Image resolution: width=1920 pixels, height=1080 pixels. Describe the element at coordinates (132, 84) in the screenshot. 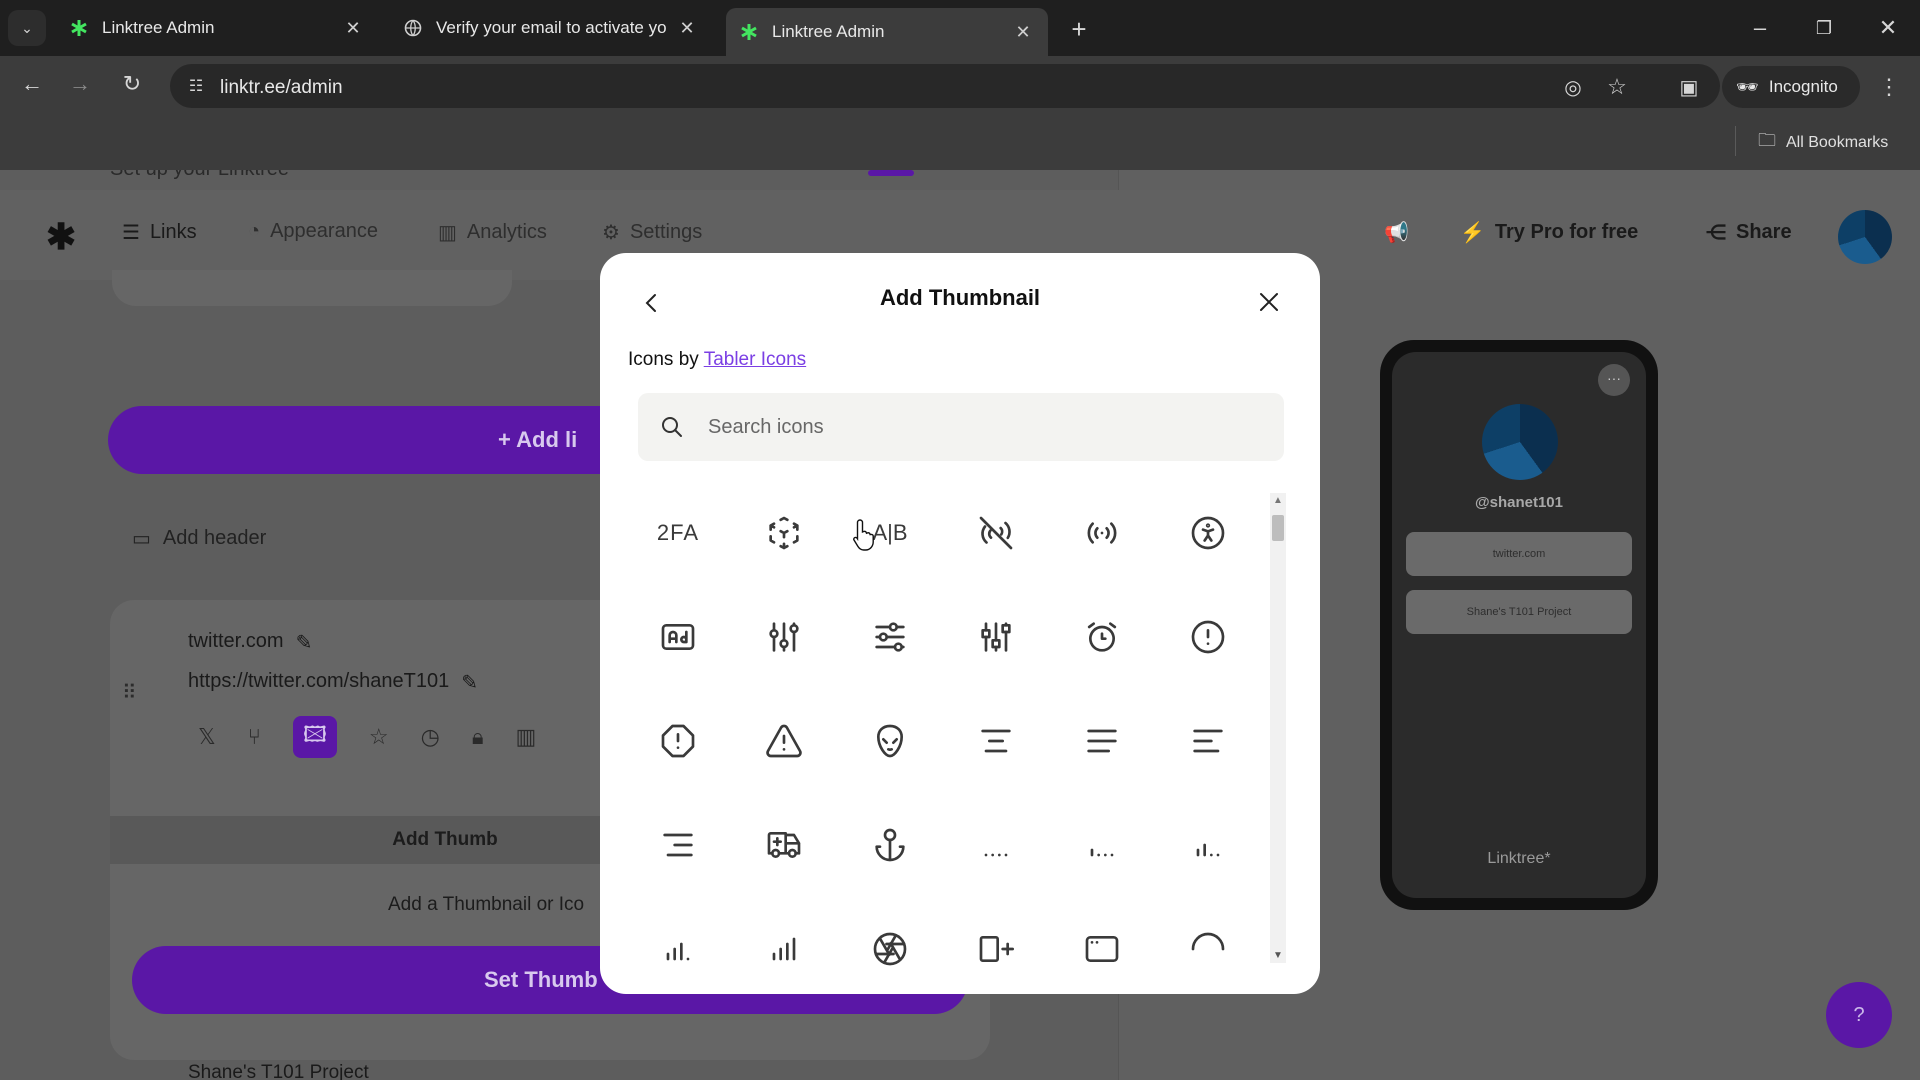

I see `reload-icon: ↻` at that location.